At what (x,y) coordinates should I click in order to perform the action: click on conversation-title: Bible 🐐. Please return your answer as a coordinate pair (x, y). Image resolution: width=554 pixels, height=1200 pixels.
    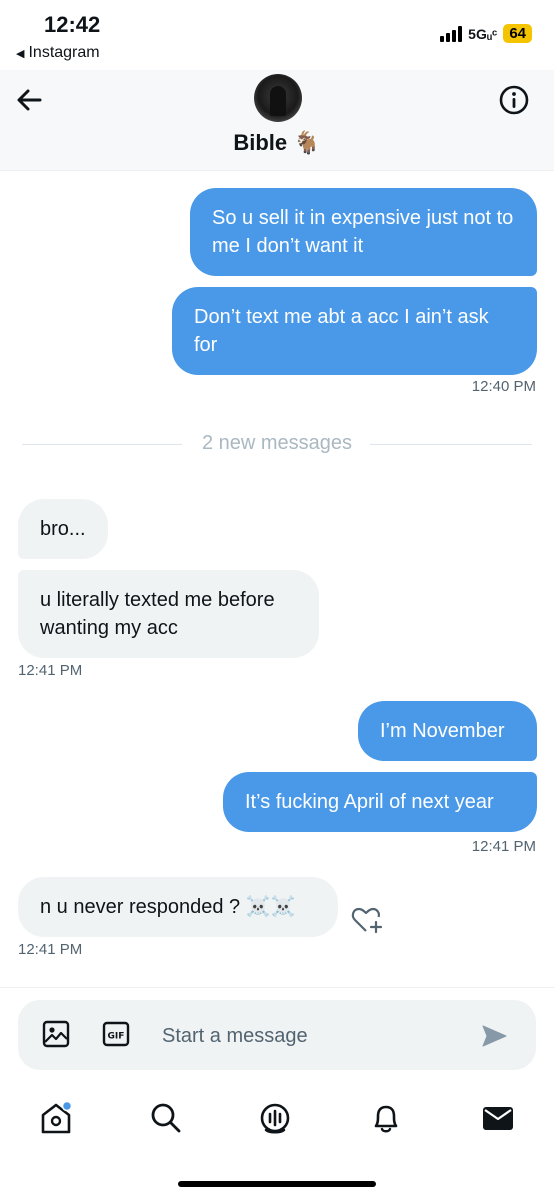
    Looking at the image, I should click on (277, 143).